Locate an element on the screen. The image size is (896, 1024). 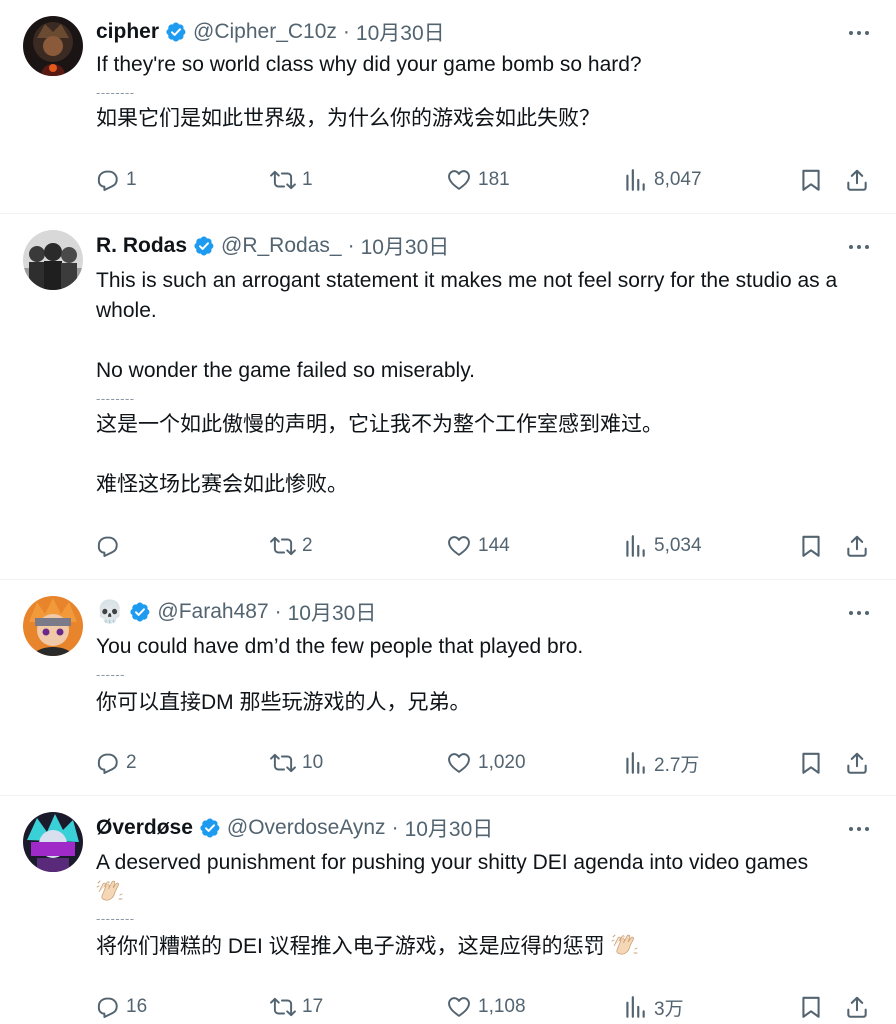
like-button: 1,108 is located at coordinates (486, 1007).